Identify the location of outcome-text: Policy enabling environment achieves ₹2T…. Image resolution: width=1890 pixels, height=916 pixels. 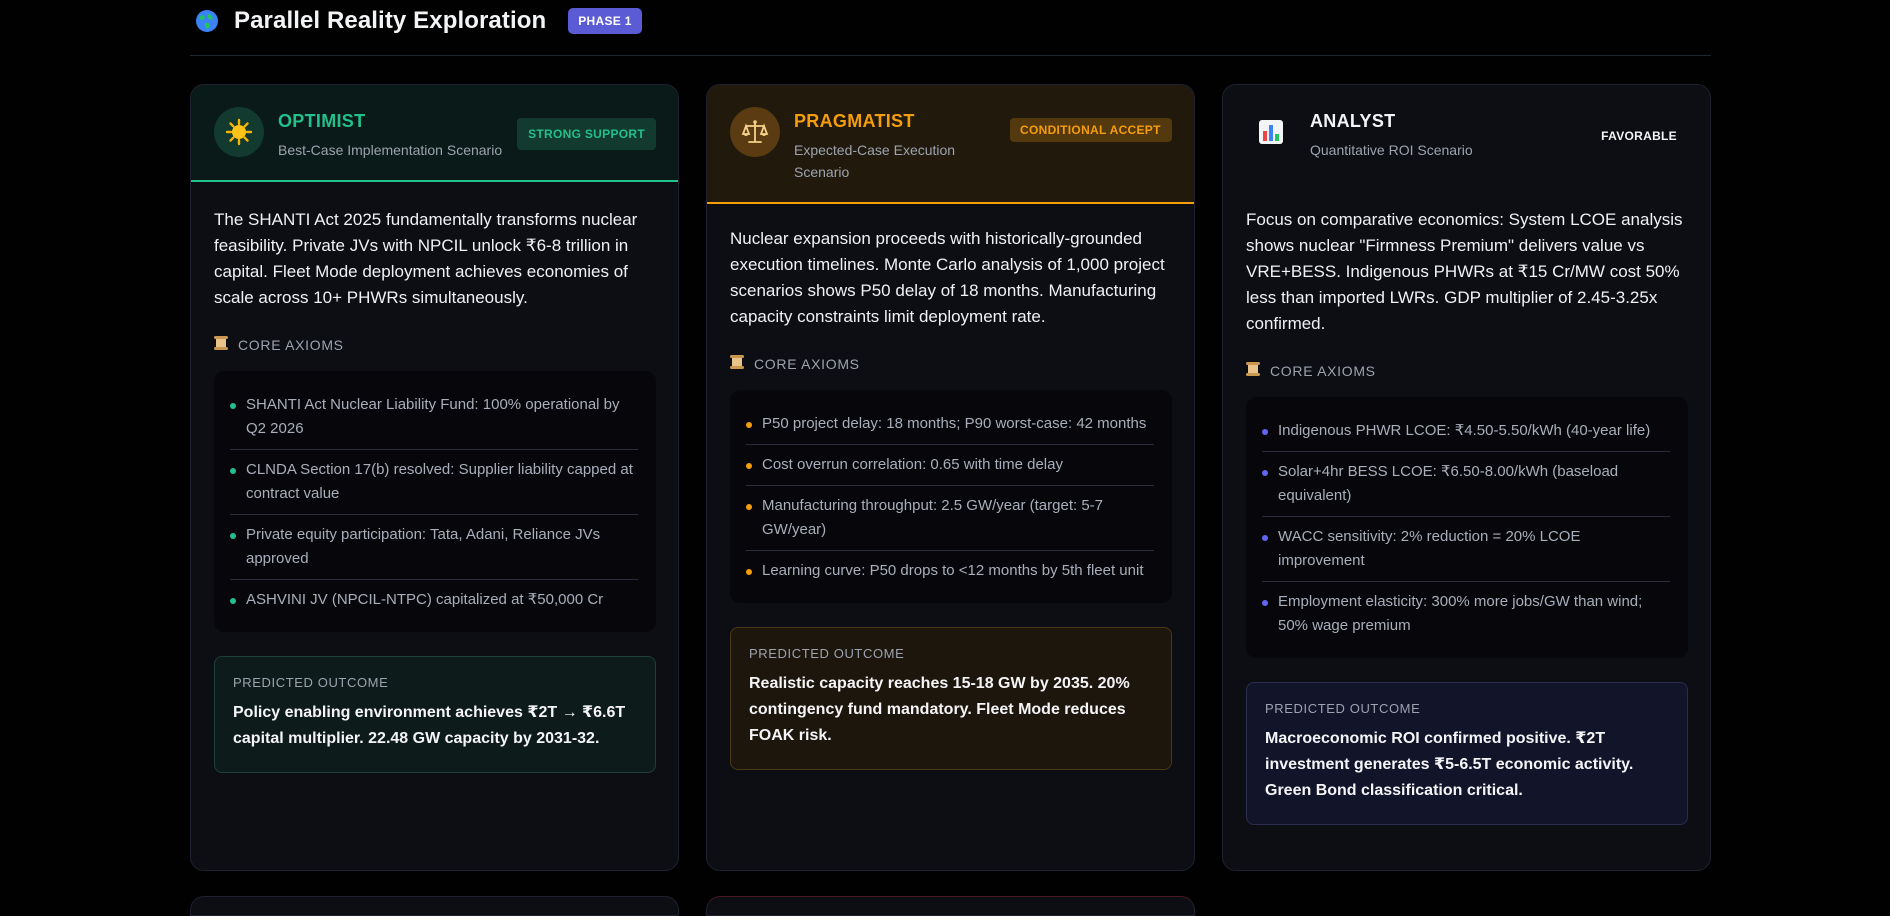
(429, 725).